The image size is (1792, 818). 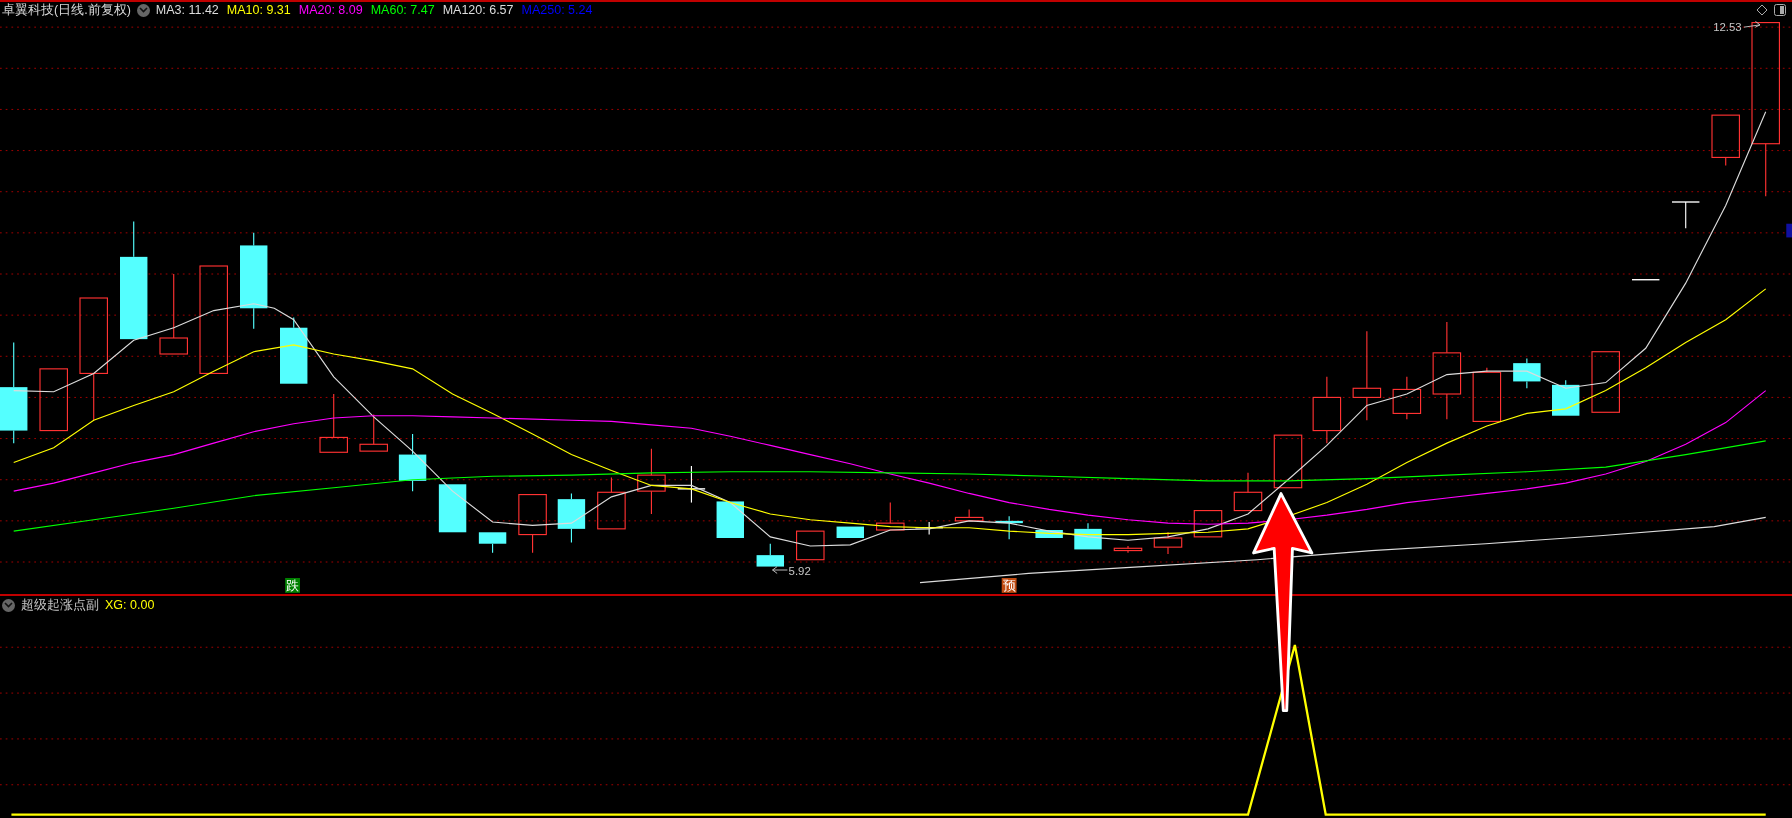 I want to click on indicator-title: 超级起涨点副, so click(x=60, y=605).